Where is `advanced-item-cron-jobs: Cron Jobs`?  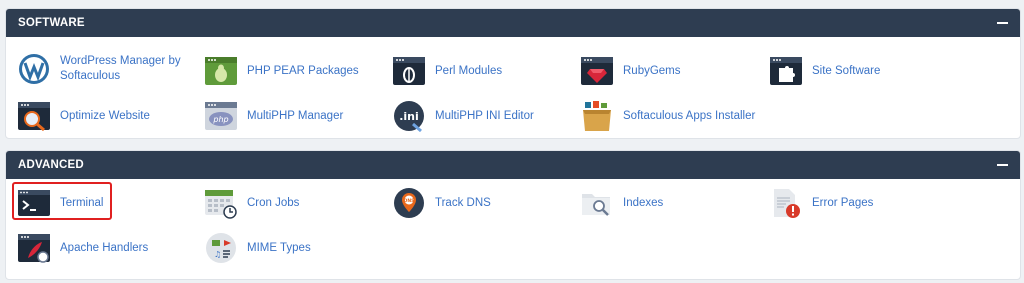
advanced-item-cron-jobs: Cron Jobs is located at coordinates (251, 203).